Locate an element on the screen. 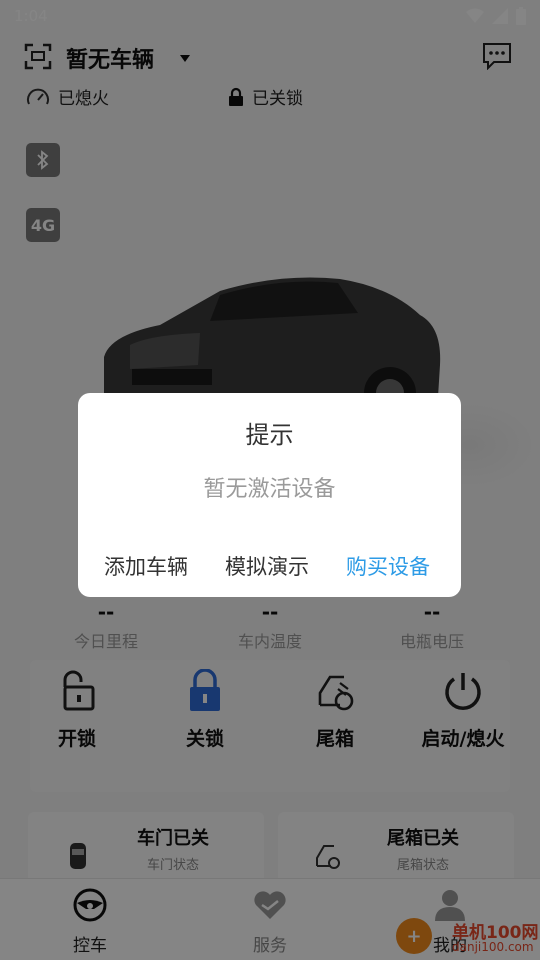 Image resolution: width=540 pixels, height=960 pixels. demo-mode-button: 模拟演示 is located at coordinates (267, 566).